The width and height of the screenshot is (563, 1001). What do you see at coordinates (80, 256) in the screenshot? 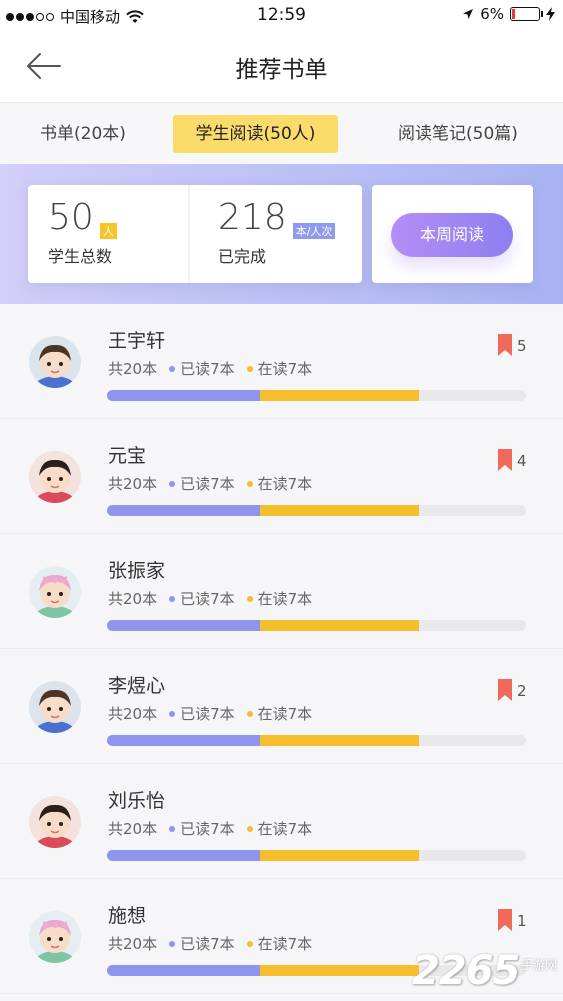
I see `student-total-label: 学生总数` at bounding box center [80, 256].